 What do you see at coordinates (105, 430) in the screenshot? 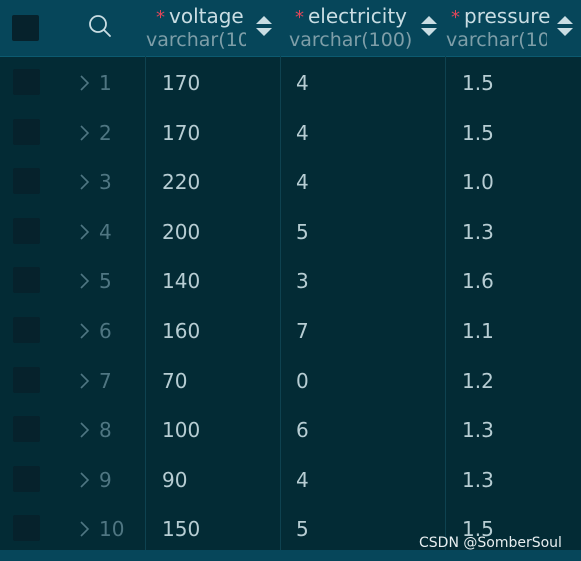
I see `row-number: 8` at bounding box center [105, 430].